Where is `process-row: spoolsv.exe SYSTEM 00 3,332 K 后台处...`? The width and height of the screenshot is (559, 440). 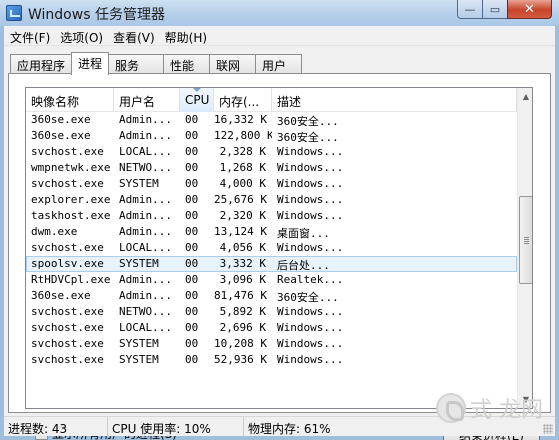 process-row: spoolsv.exe SYSTEM 00 3,332 K 后台处... is located at coordinates (271, 264).